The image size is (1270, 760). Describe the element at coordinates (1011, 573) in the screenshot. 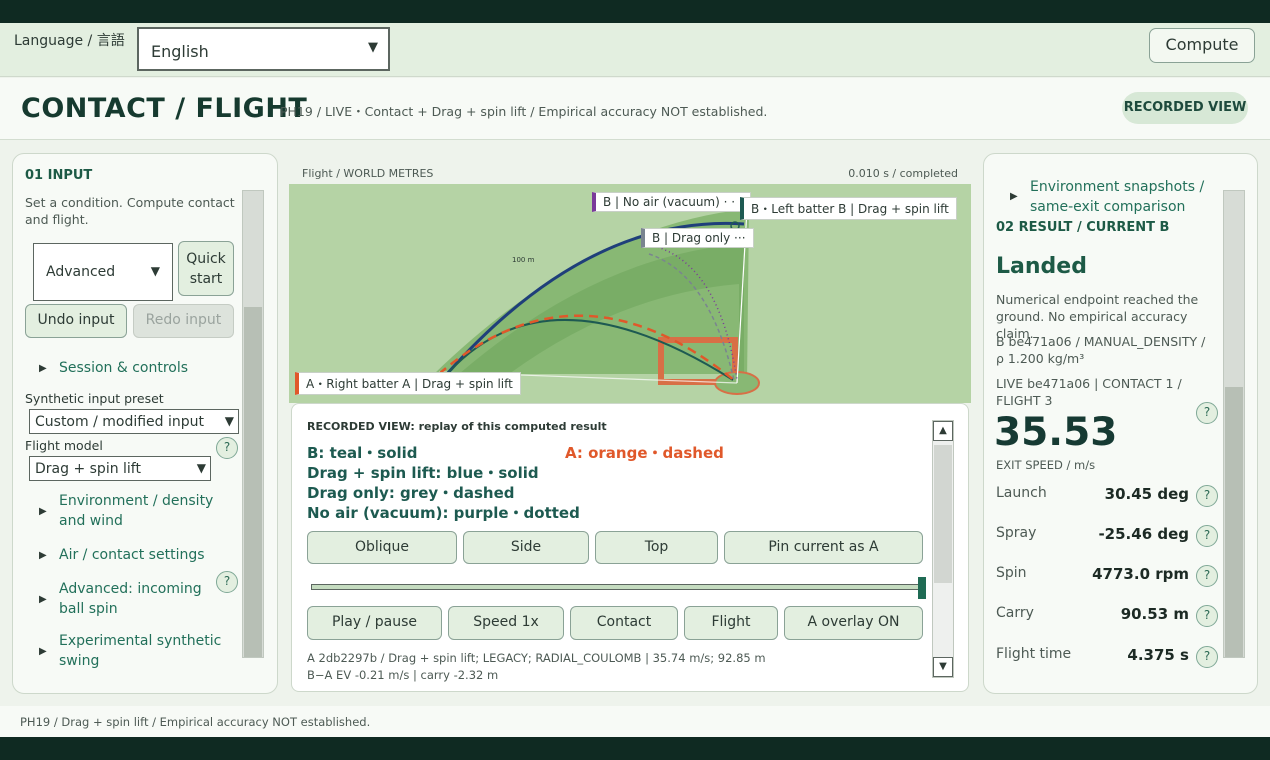

I see `spin-label: Spin` at that location.